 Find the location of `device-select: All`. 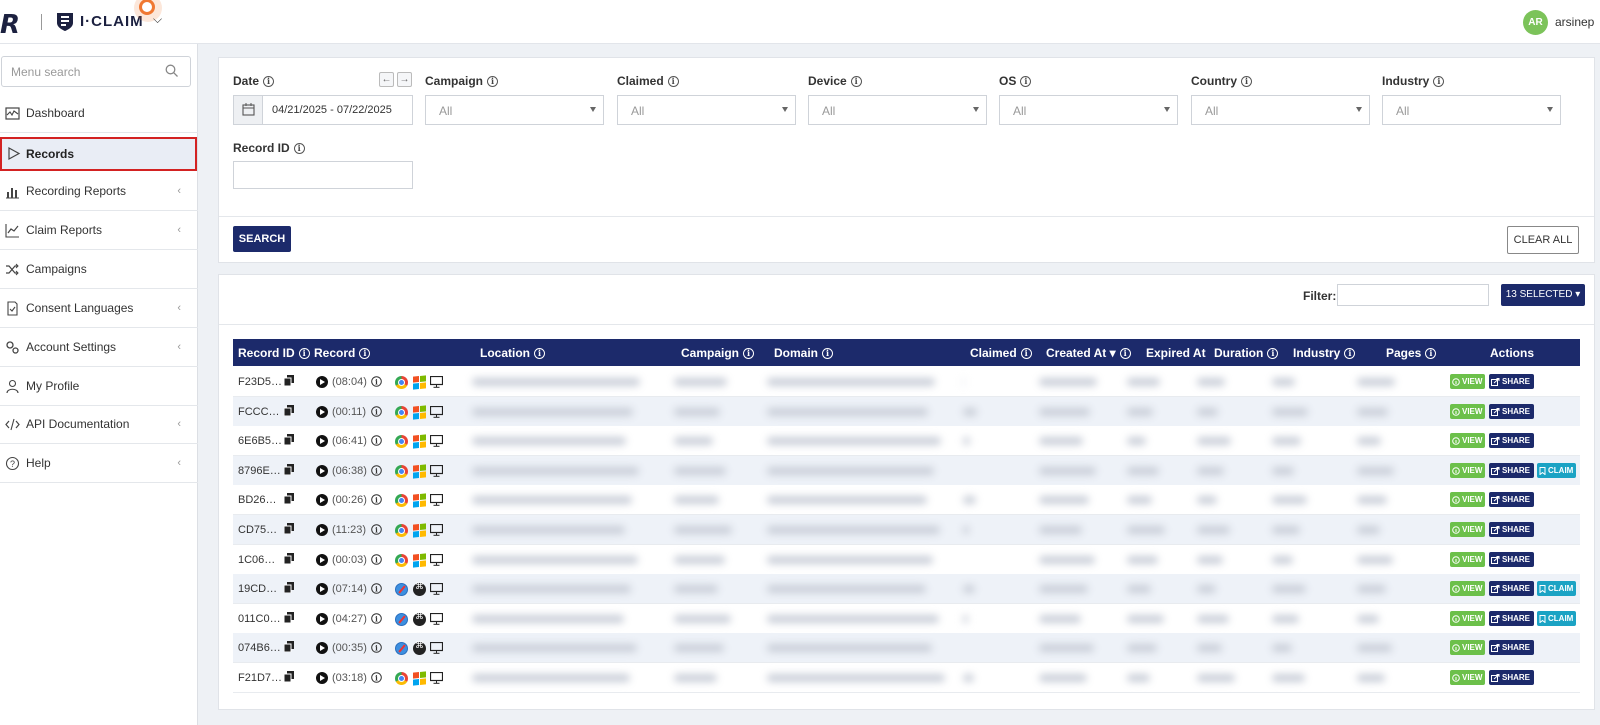

device-select: All is located at coordinates (897, 110).